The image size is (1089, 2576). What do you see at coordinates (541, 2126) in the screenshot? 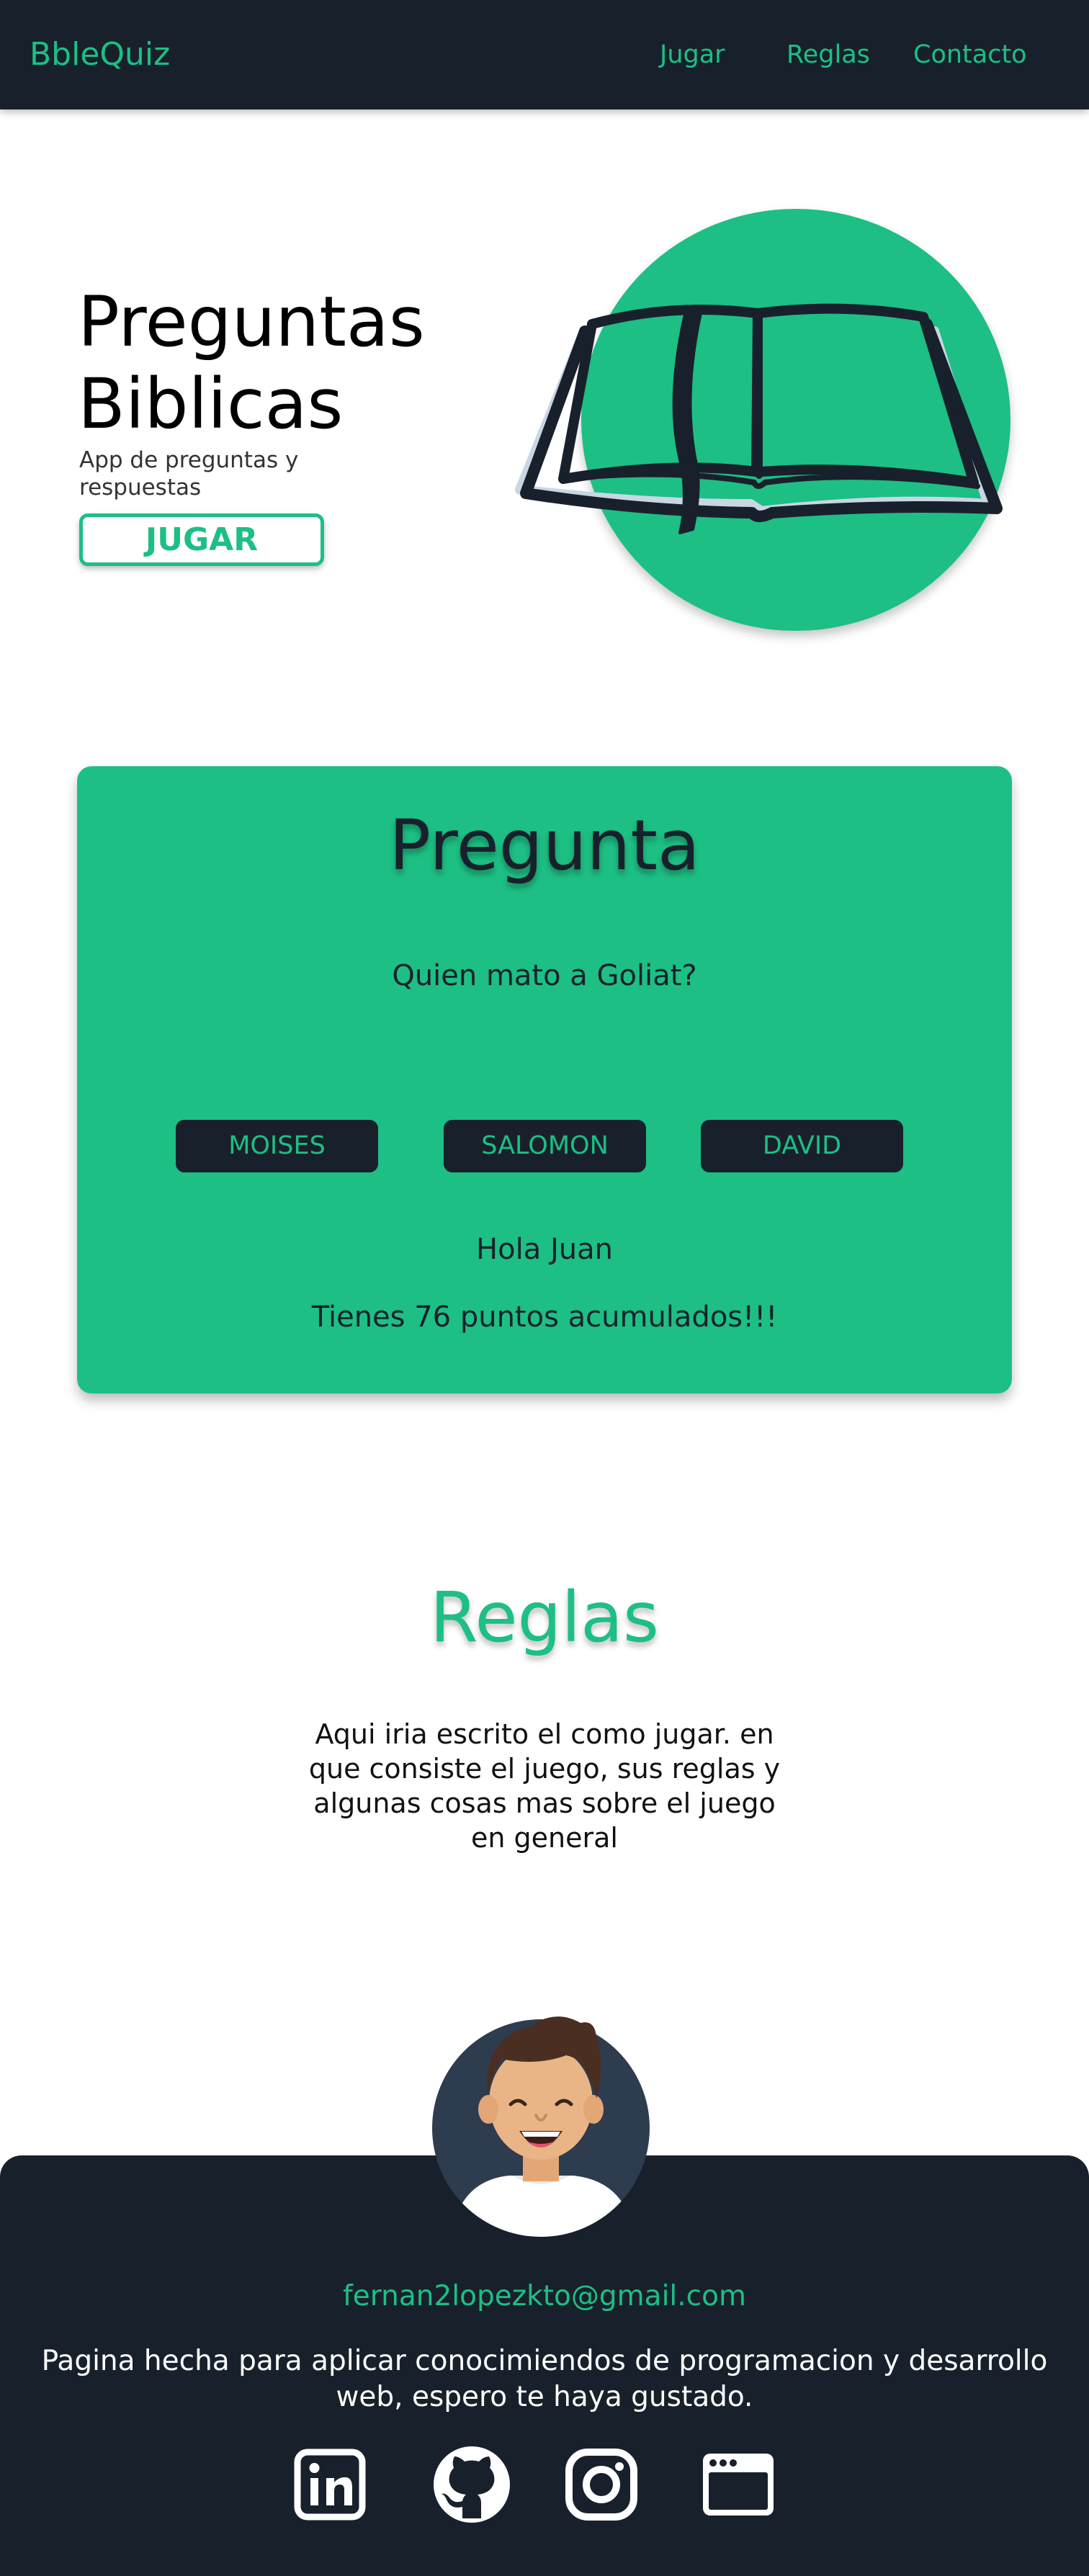
I see `person-avatar-icon` at bounding box center [541, 2126].